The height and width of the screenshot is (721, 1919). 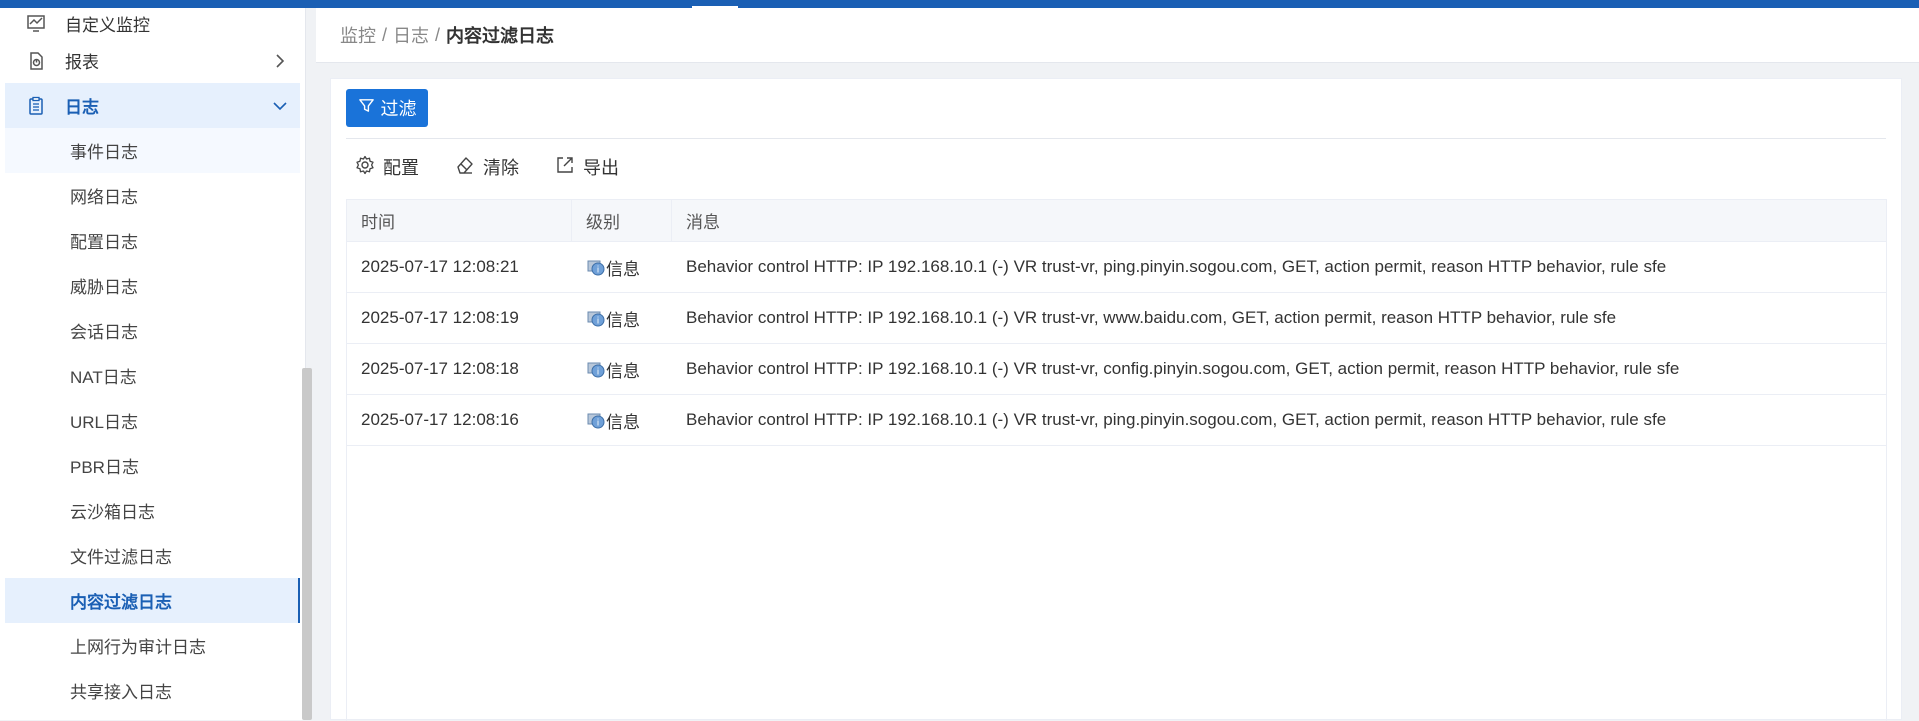 I want to click on sidebar-item-network-log: 网络日志, so click(x=152, y=195).